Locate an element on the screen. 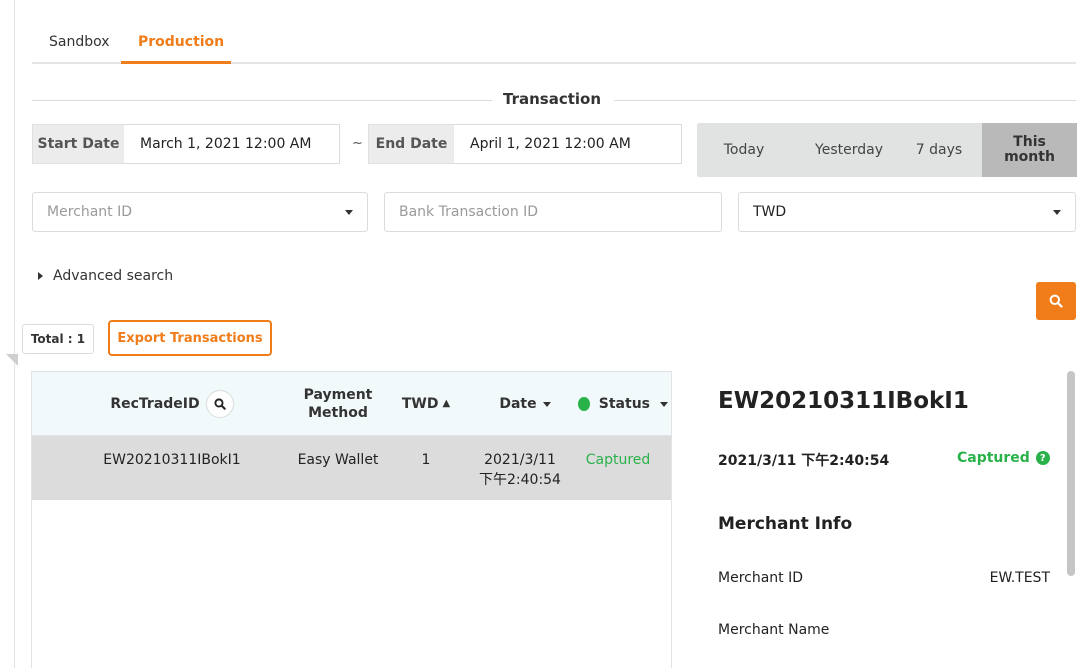 This screenshot has height=668, width=1084. column-status: Status is located at coordinates (623, 404).